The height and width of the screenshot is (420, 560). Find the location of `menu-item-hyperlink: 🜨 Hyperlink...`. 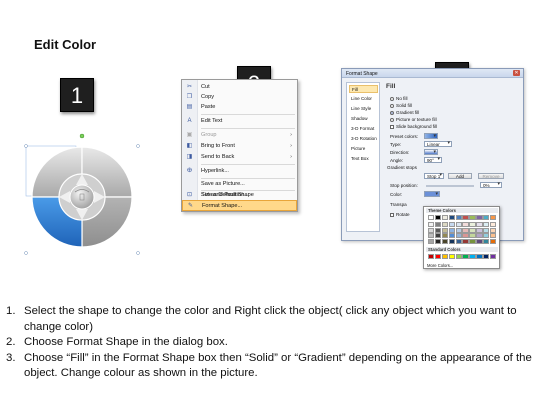

menu-item-hyperlink: 🜨 Hyperlink... is located at coordinates (239, 171).